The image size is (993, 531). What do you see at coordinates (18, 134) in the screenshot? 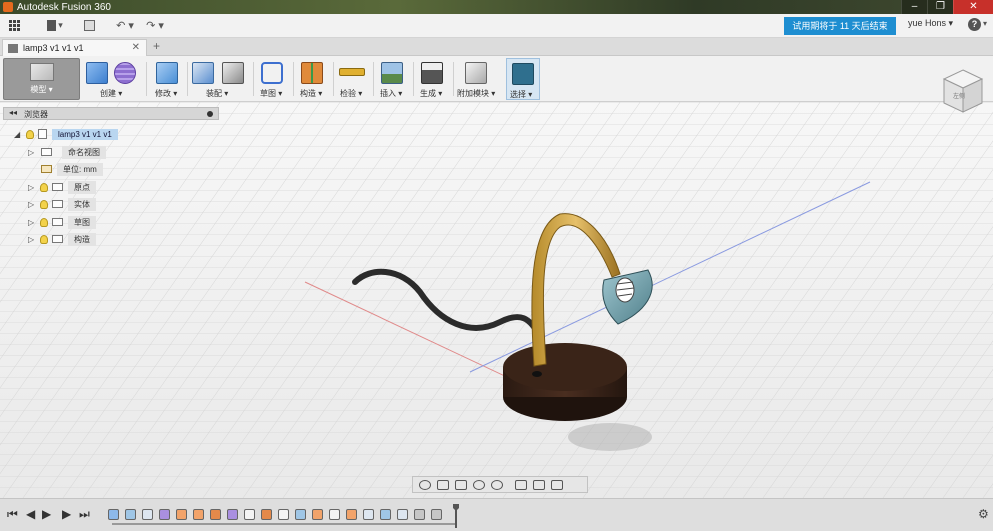
I see `collapse-arrow-icon: ◢` at bounding box center [18, 134].